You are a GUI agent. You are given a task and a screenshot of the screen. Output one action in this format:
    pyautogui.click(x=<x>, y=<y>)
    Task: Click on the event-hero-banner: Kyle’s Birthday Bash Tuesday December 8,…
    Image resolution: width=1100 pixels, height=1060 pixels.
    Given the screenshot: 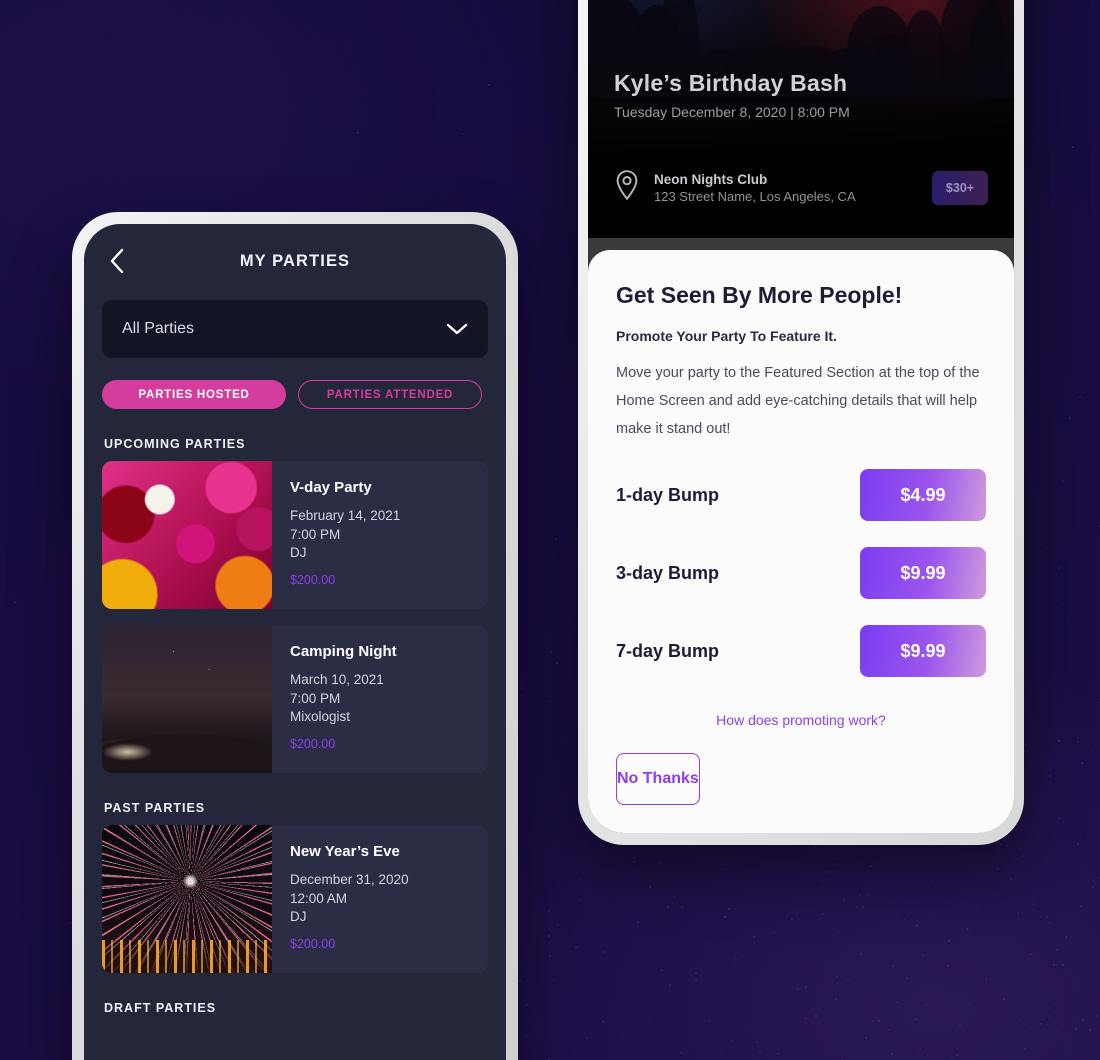 What is the action you would take?
    pyautogui.click(x=801, y=119)
    